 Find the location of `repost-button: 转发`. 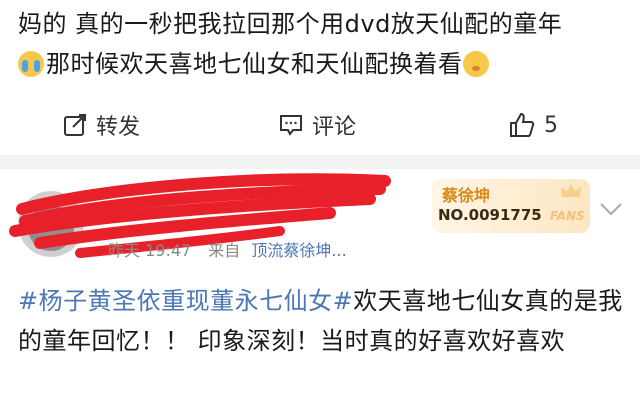

repost-button: 转发 is located at coordinates (101, 125).